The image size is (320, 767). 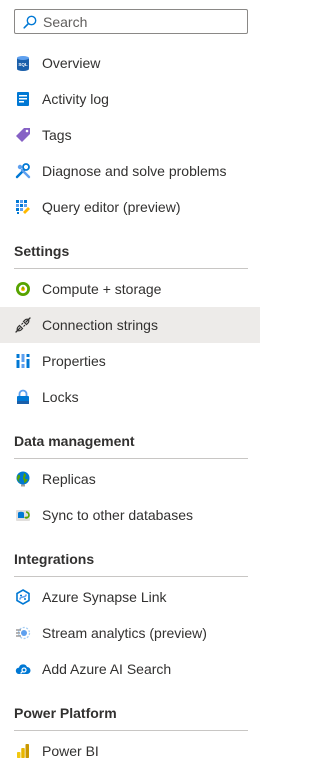 I want to click on menu-item-label: Replicas, so click(x=69, y=479).